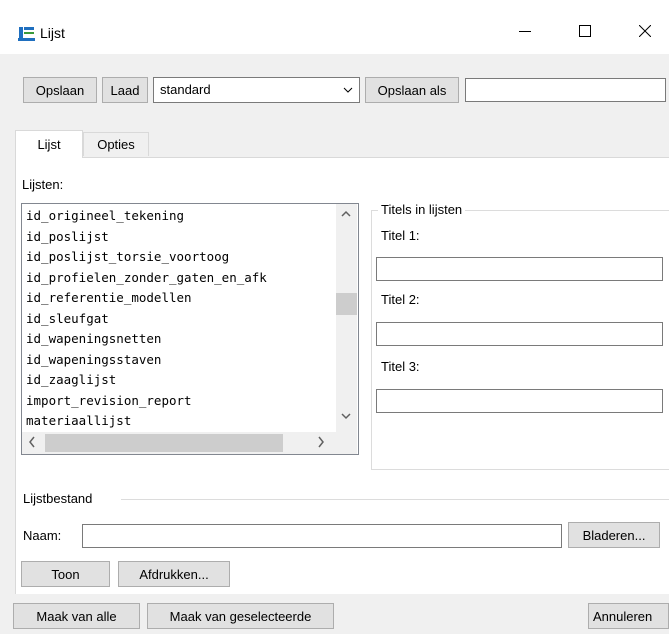 This screenshot has width=669, height=634. I want to click on title2-label: Titel 2:, so click(400, 299).